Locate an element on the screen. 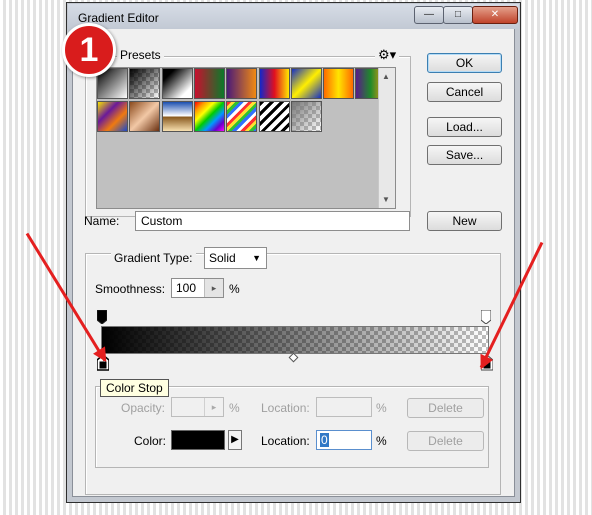 This screenshot has height=515, width=592. name-input: Custom is located at coordinates (272, 221).